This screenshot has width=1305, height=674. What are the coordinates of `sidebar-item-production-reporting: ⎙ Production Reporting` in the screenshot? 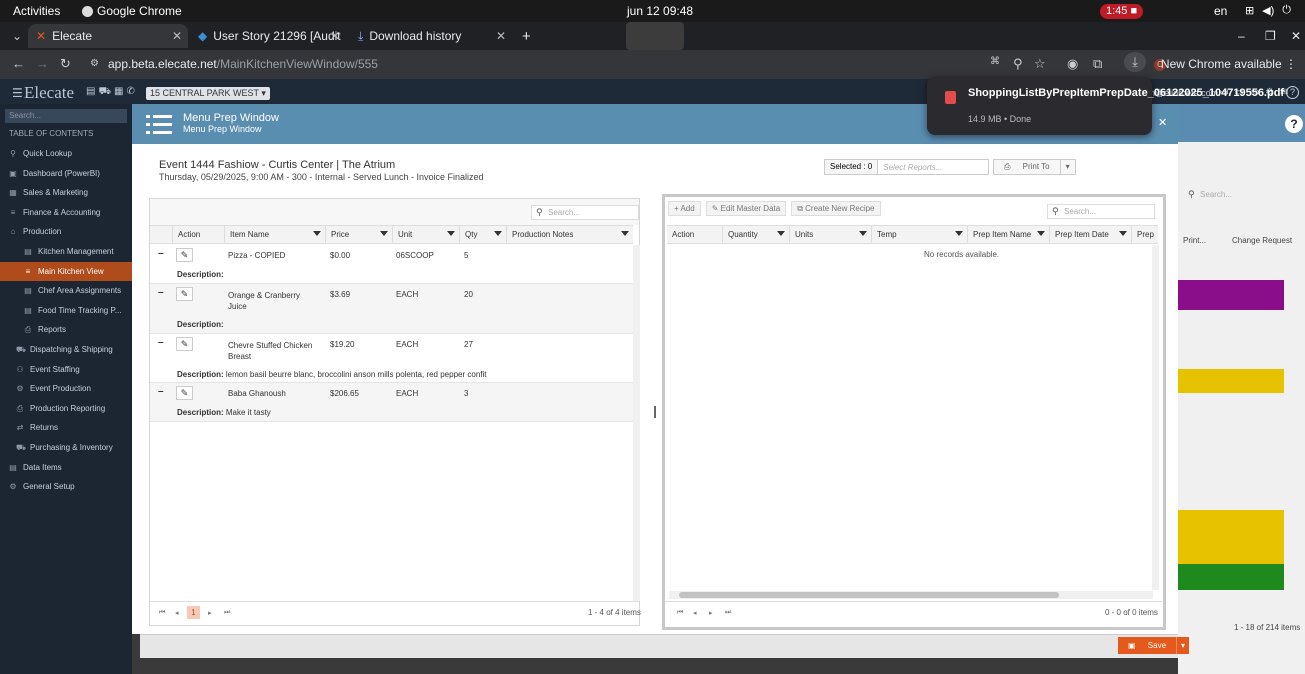 It's located at (66, 409).